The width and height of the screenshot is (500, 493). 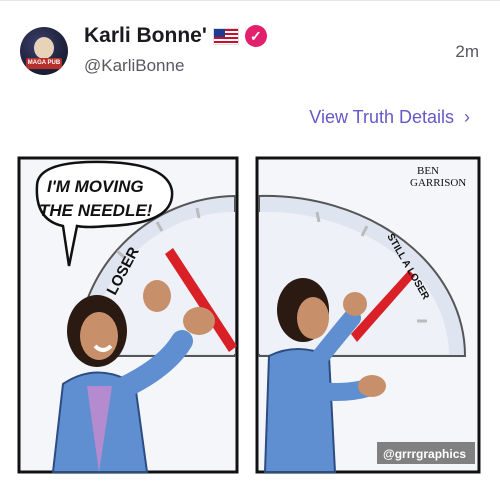 I want to click on watermark-badge: @grrrgraphics, so click(x=426, y=453).